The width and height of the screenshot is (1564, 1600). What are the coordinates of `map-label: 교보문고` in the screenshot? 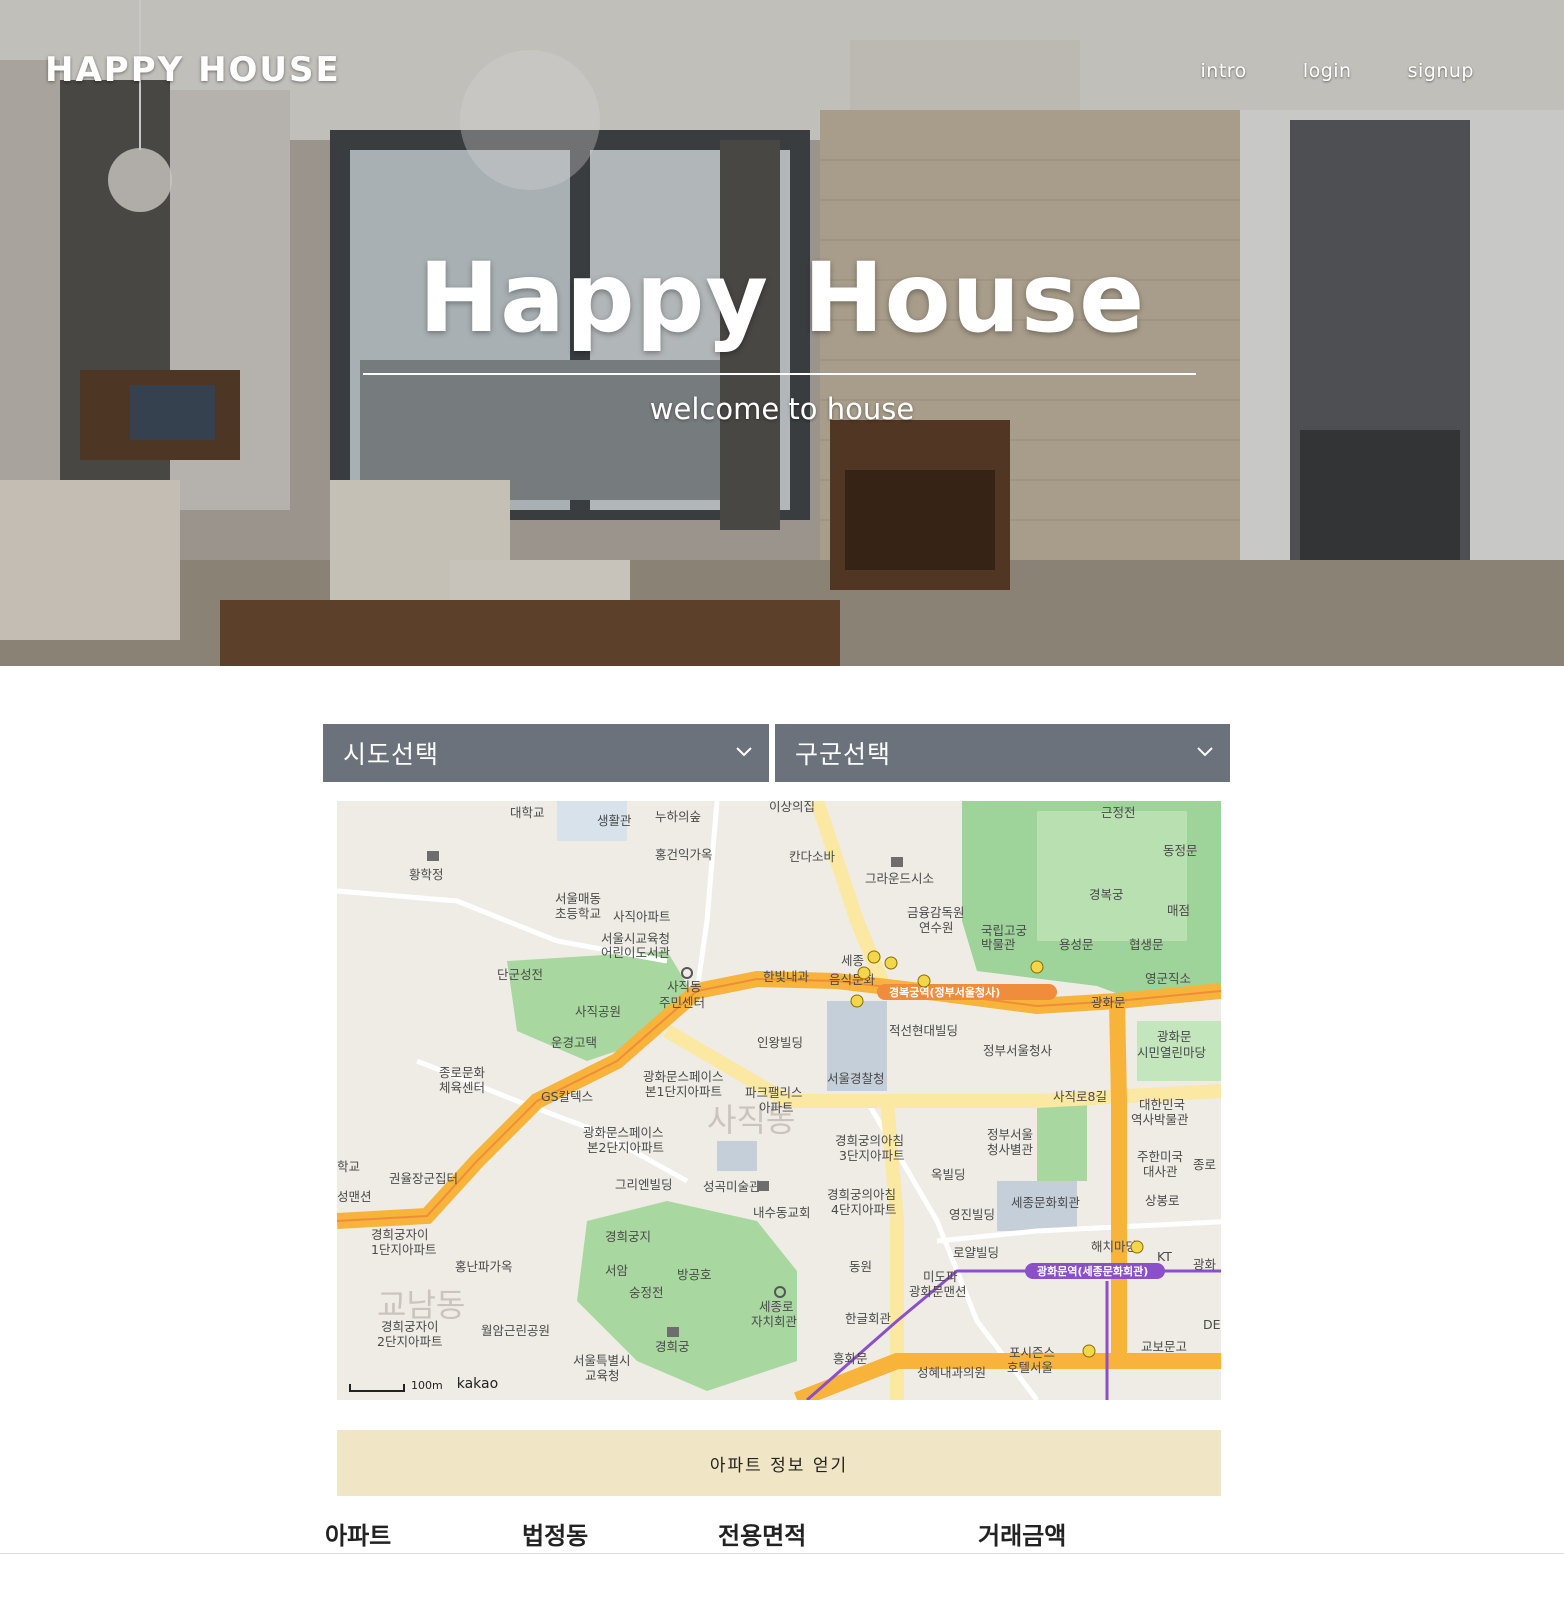 It's located at (1164, 1346).